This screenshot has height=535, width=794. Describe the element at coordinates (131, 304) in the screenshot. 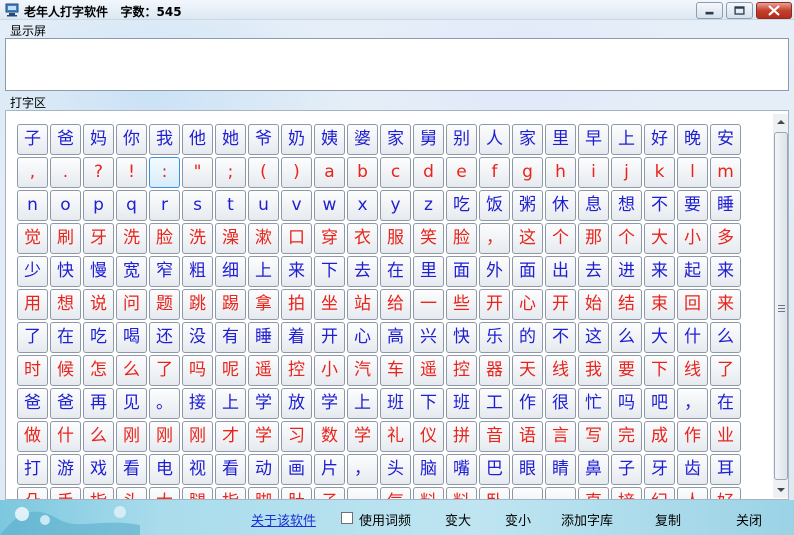

I see `key-button: 问` at that location.